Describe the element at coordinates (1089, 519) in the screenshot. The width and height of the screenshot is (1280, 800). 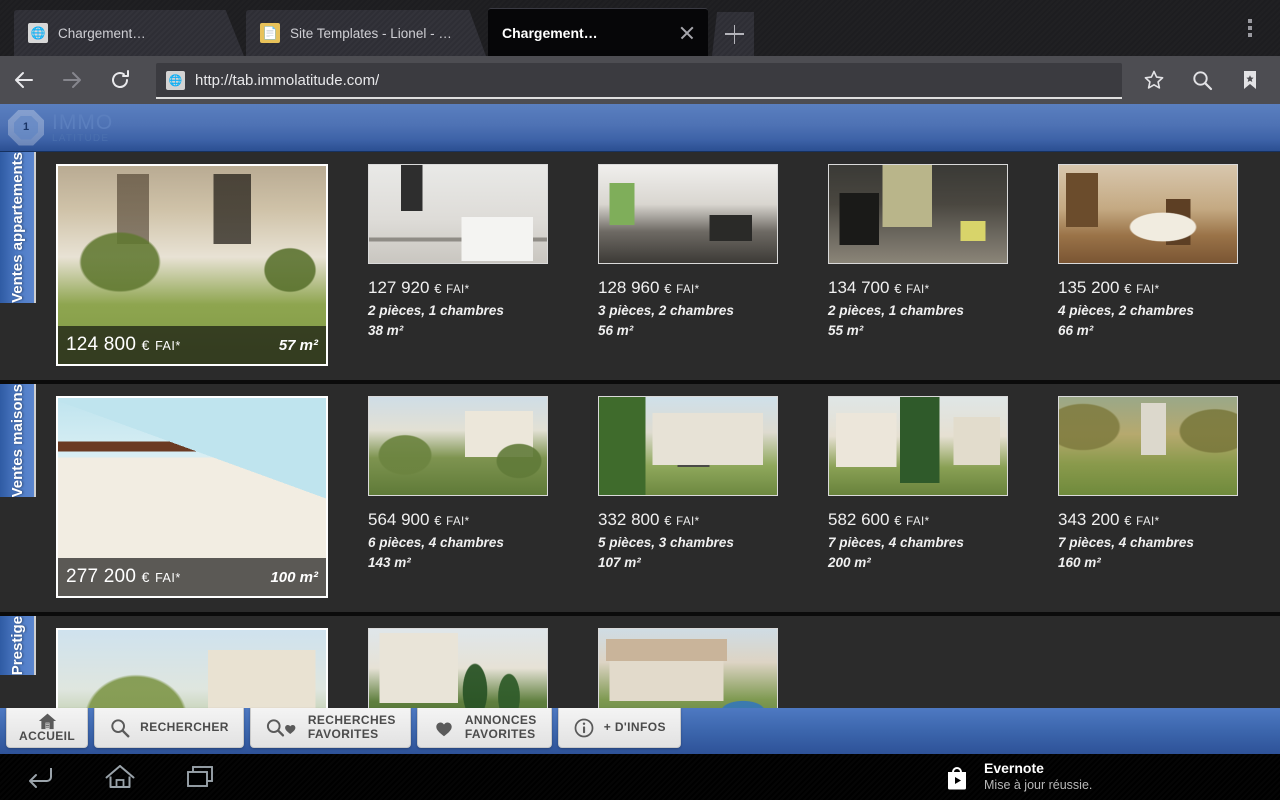
I see `listing-price: 343 200` at that location.